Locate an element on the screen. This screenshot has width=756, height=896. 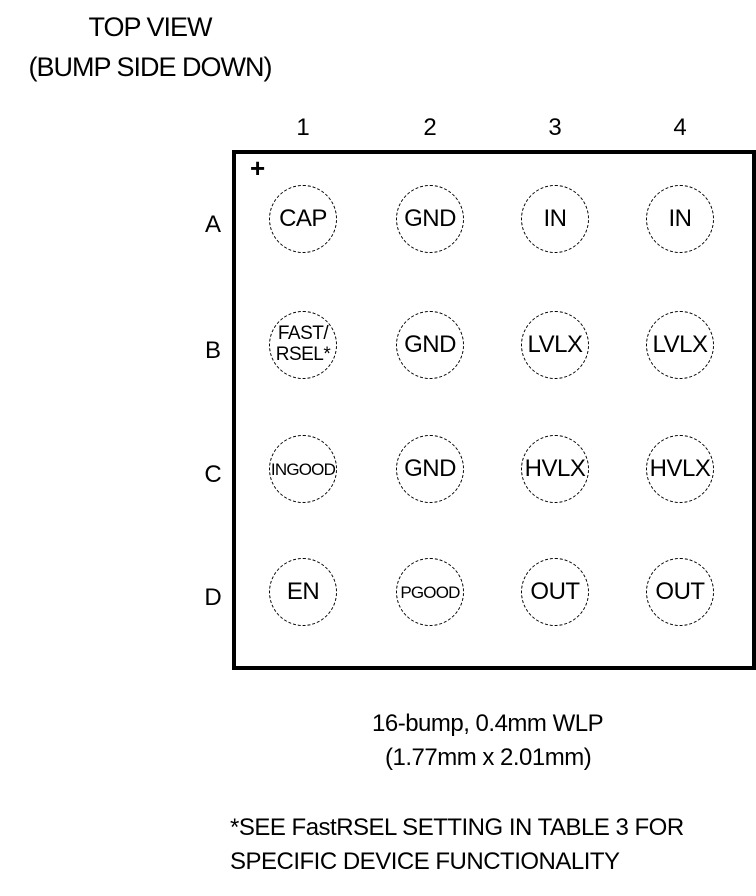
bump-label: FAST/ RSEL* is located at coordinates (303, 344).